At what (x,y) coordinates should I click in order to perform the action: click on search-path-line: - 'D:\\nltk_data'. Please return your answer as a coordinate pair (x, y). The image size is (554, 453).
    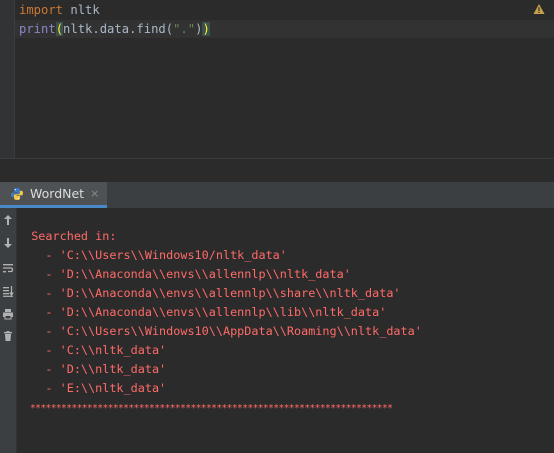
    Looking at the image, I should click on (92, 369).